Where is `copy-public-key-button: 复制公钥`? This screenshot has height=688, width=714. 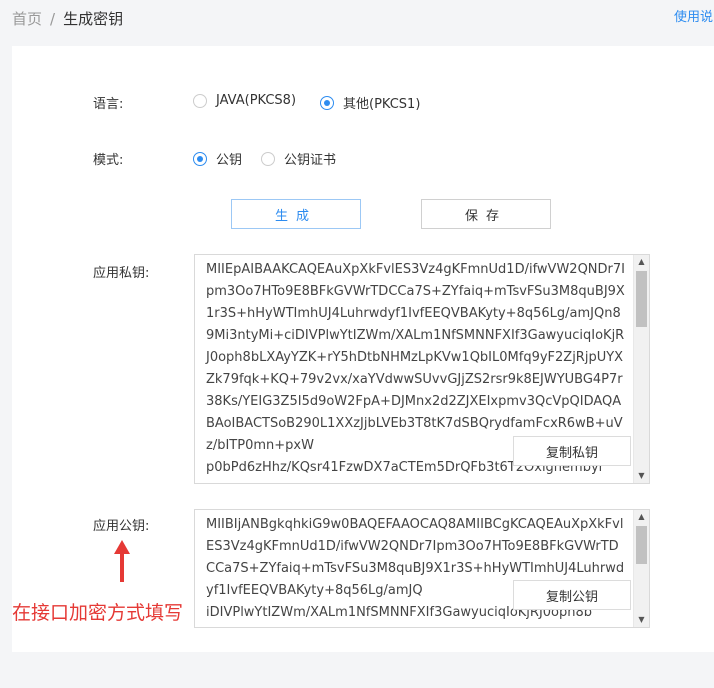 copy-public-key-button: 复制公钥 is located at coordinates (572, 595).